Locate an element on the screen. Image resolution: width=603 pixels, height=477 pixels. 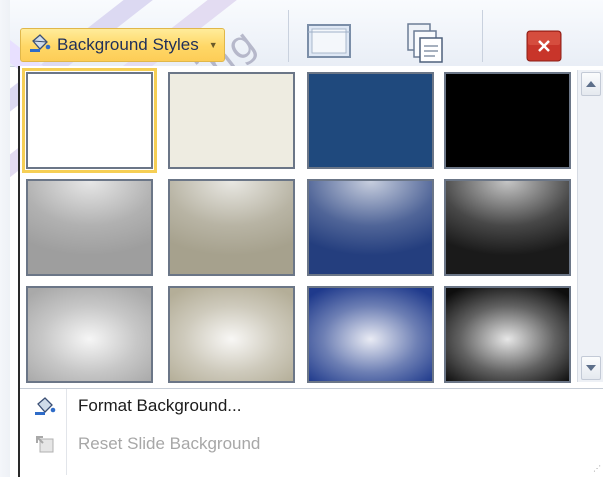
window-left-frame is located at coordinates (5, 238).